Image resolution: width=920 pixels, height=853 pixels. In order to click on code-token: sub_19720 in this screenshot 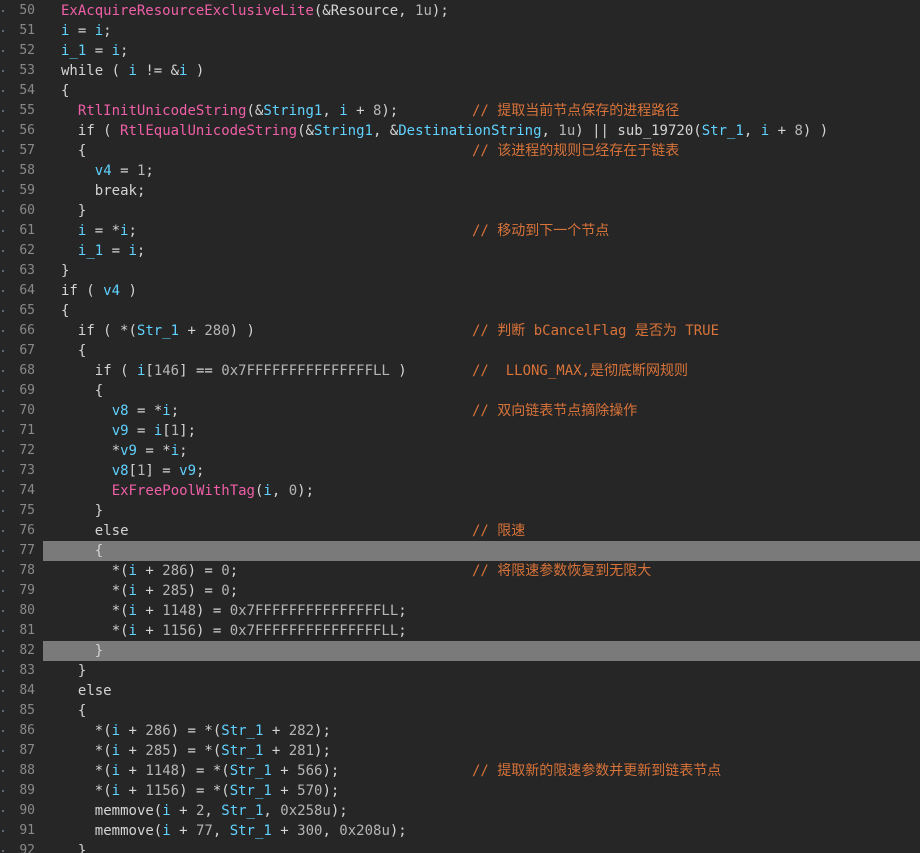, I will do `click(655, 131)`.